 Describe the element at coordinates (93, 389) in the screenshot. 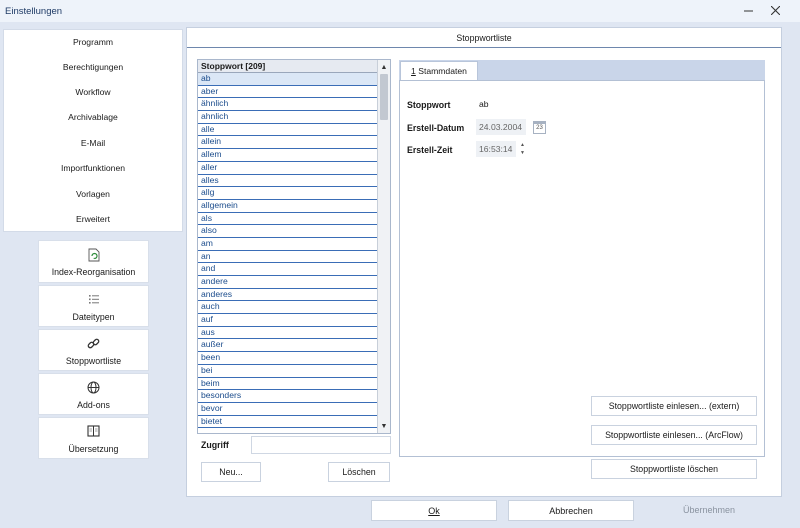

I see `globe-icon` at that location.